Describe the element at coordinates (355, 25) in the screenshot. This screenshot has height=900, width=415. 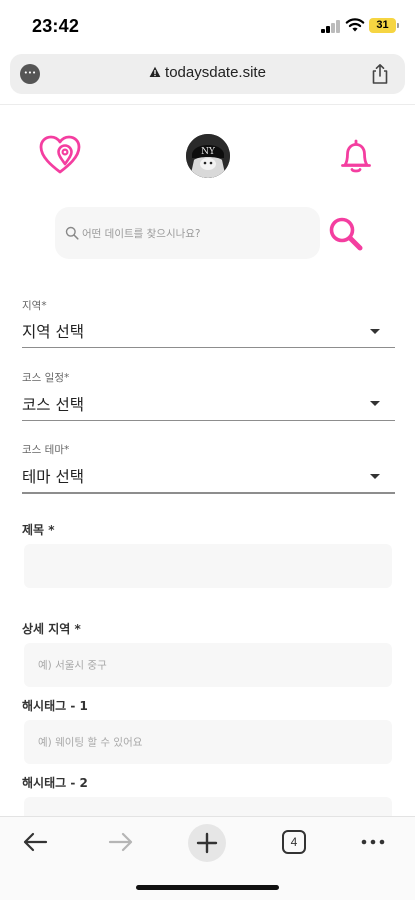
I see `wifi-icon` at that location.